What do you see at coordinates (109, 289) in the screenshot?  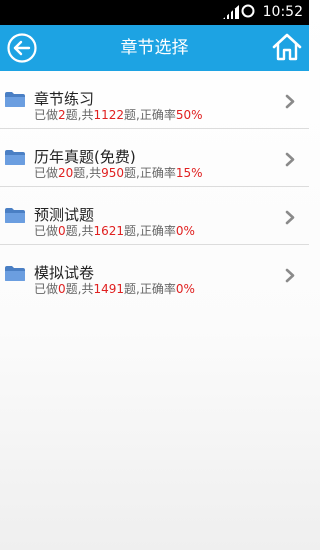 I see `total-count: 1491` at bounding box center [109, 289].